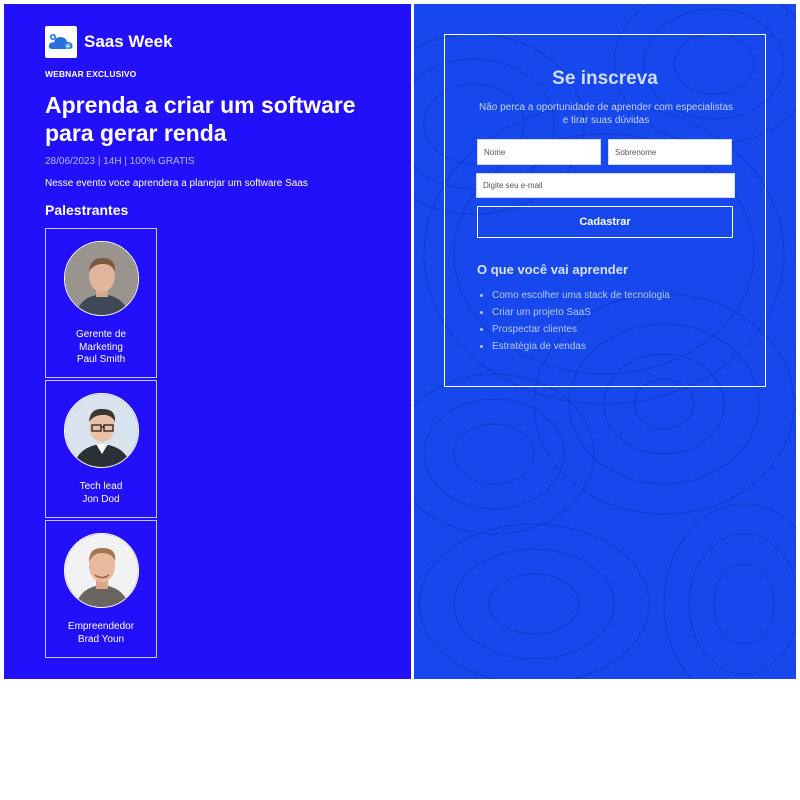 Image resolution: width=800 pixels, height=800 pixels. Describe the element at coordinates (539, 152) in the screenshot. I see `first-name-input` at that location.